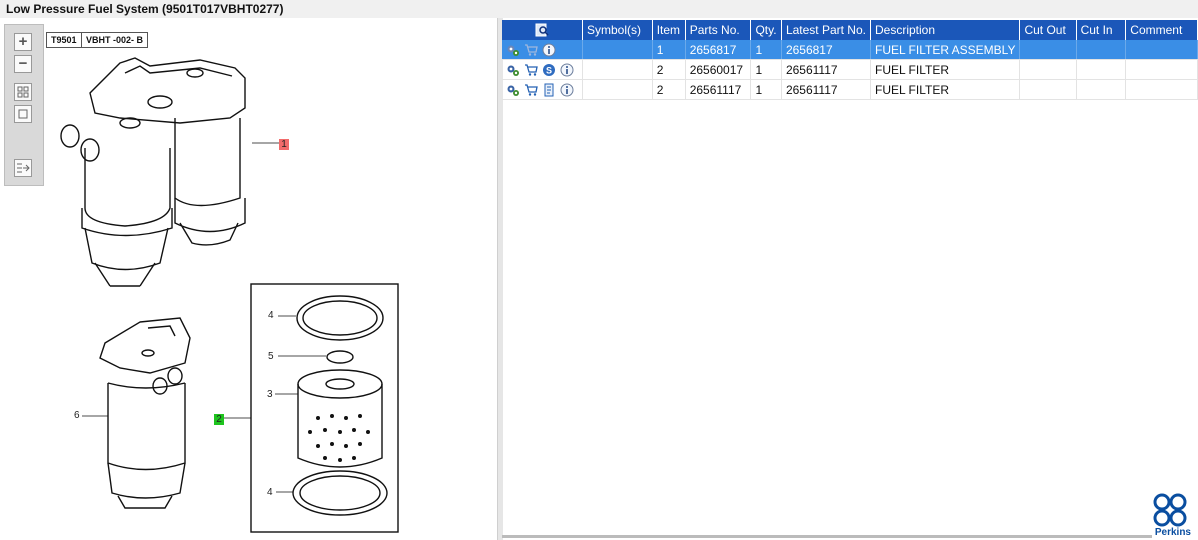  I want to click on cell-parts-no: 2656817, so click(718, 50).